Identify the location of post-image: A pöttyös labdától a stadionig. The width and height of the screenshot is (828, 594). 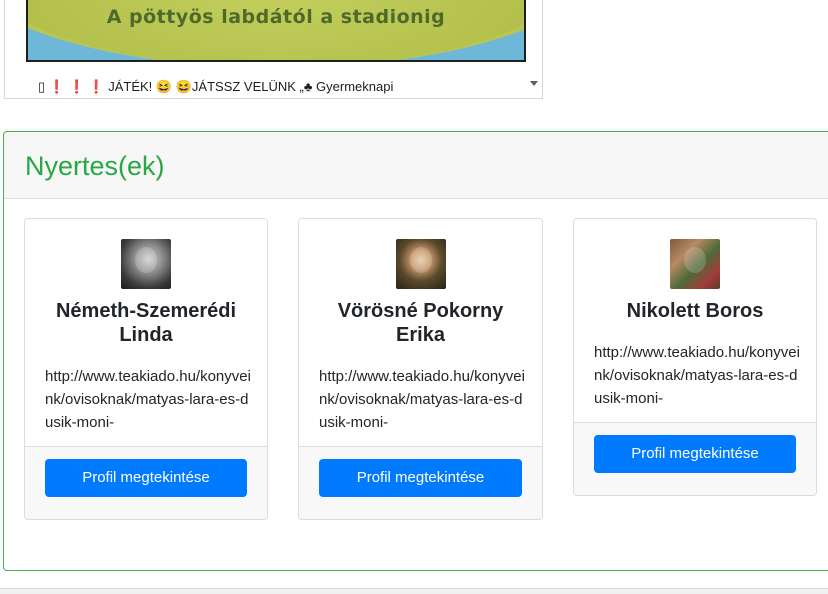
(276, 31).